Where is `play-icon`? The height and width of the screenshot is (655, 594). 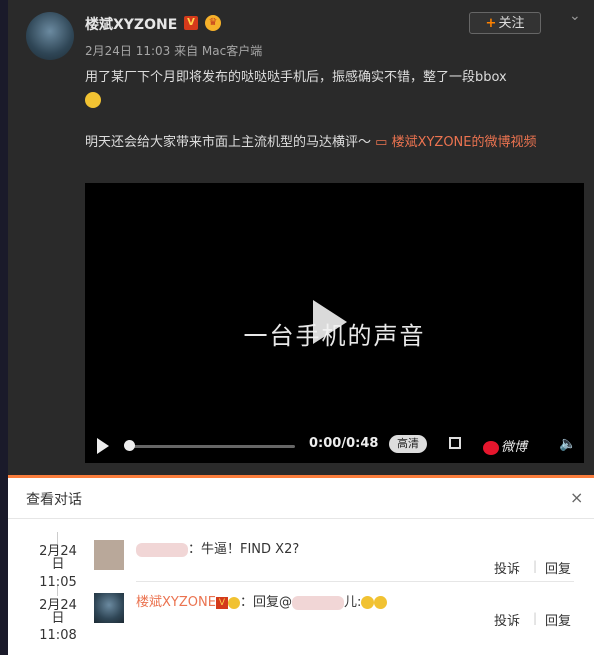 play-icon is located at coordinates (103, 446).